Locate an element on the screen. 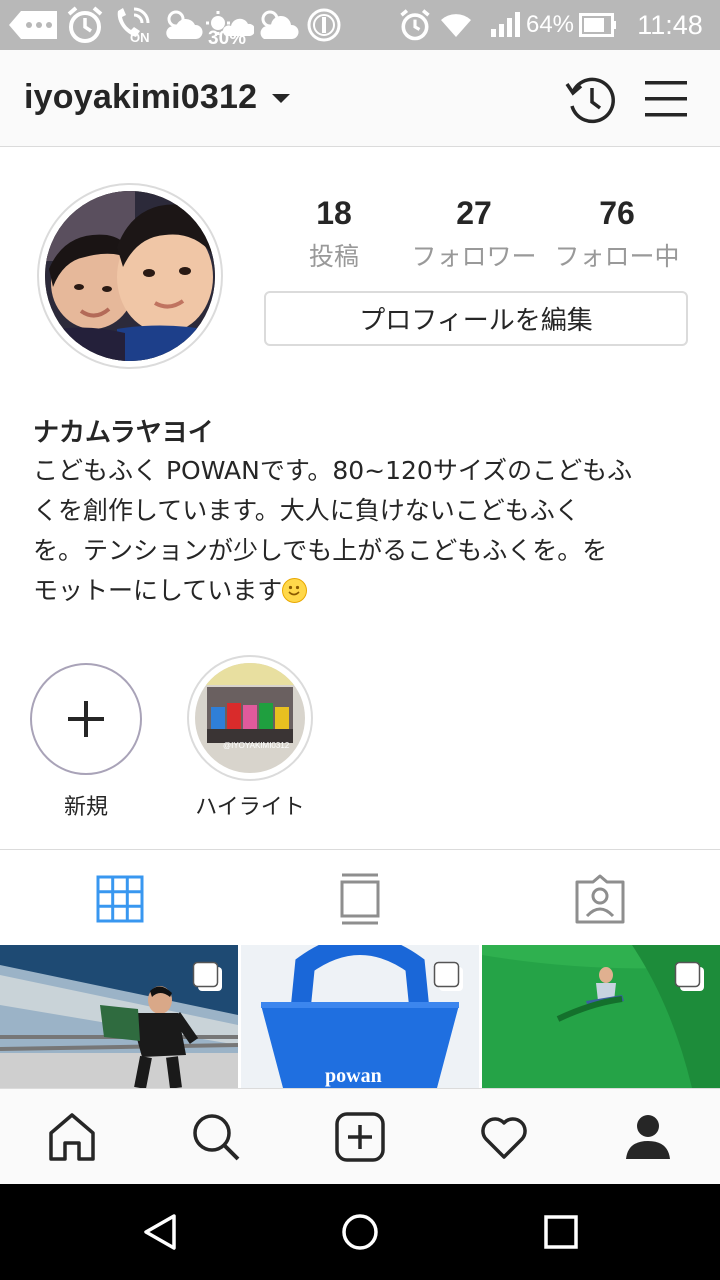  search-icon is located at coordinates (216, 1137).